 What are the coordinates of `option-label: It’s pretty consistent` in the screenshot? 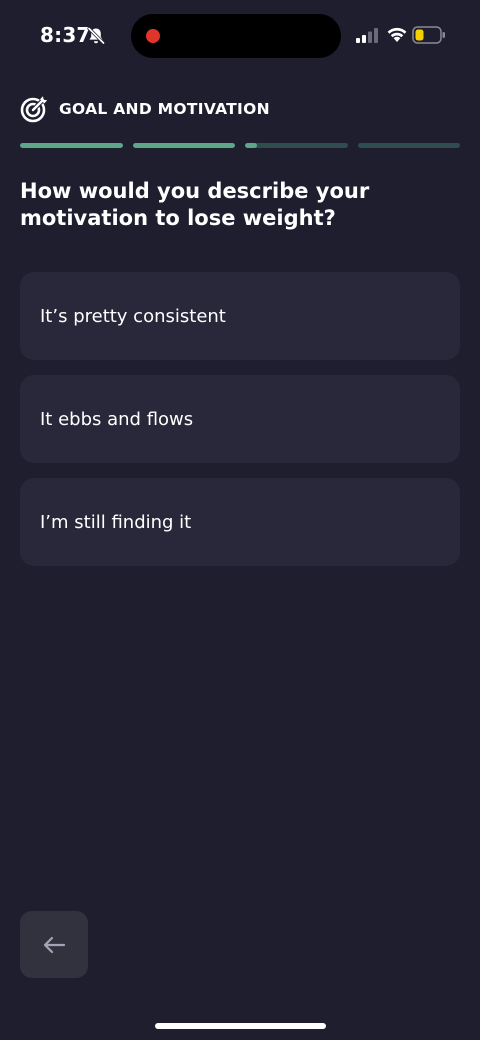 It's located at (133, 316).